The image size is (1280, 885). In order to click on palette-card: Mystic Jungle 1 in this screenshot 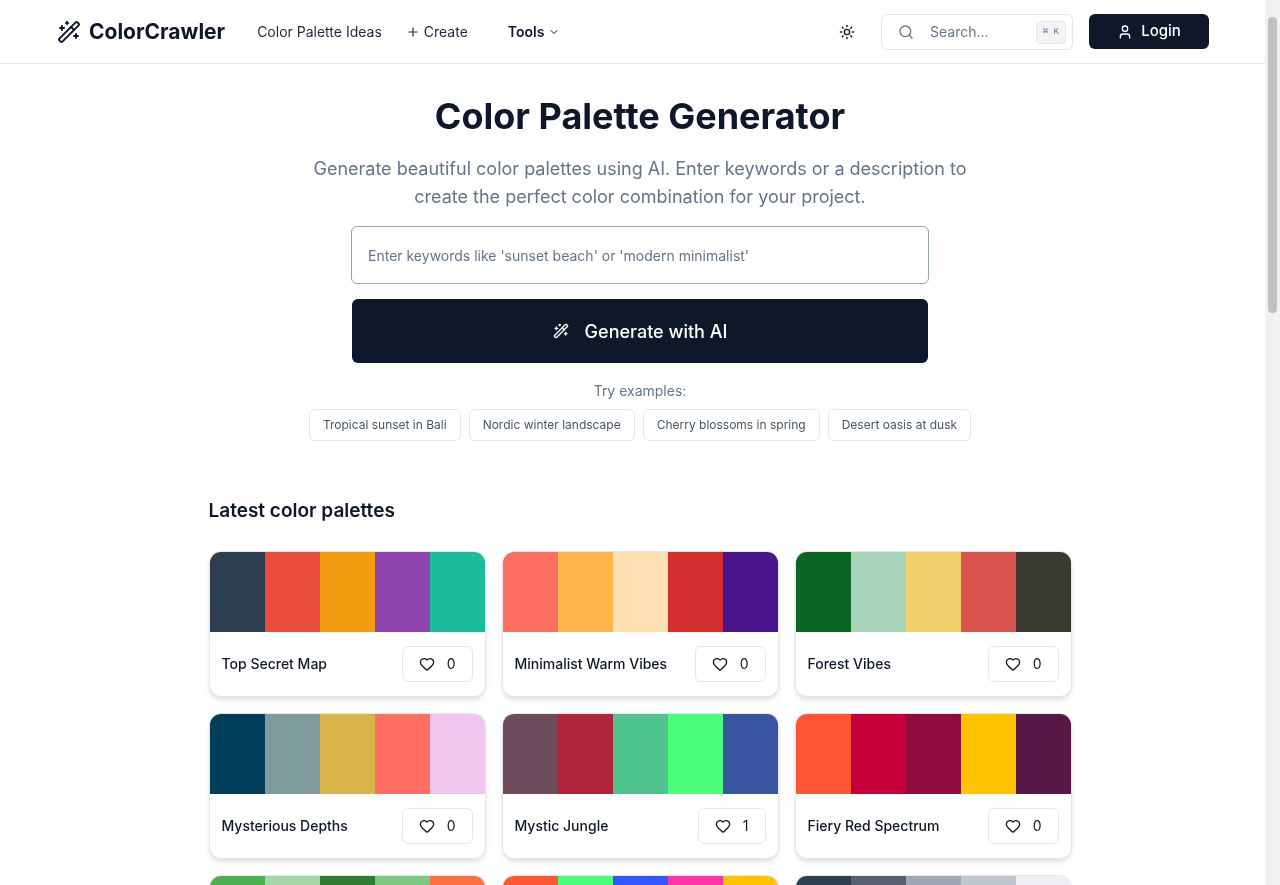, I will do `click(640, 785)`.